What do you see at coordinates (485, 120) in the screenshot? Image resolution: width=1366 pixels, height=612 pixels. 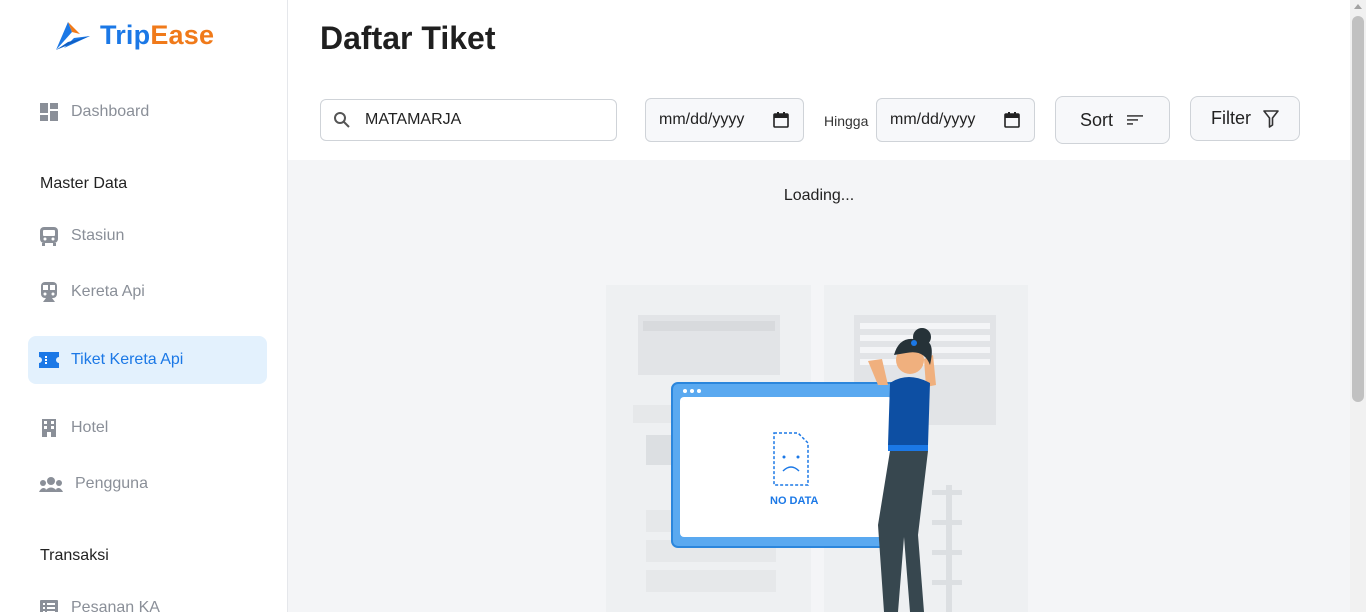 I see `search-input` at bounding box center [485, 120].